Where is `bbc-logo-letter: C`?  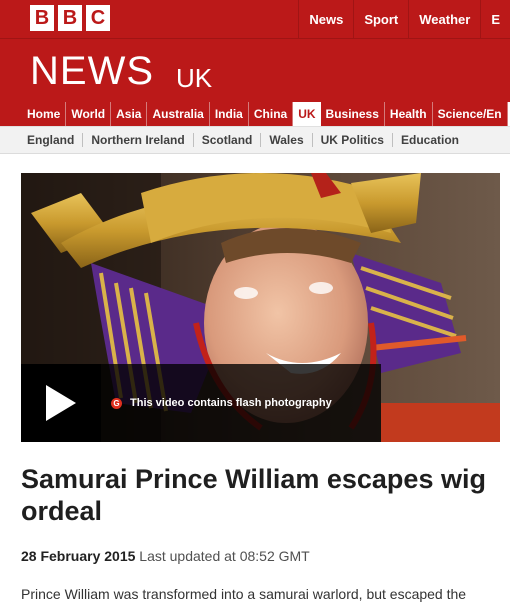 bbc-logo-letter: C is located at coordinates (98, 18).